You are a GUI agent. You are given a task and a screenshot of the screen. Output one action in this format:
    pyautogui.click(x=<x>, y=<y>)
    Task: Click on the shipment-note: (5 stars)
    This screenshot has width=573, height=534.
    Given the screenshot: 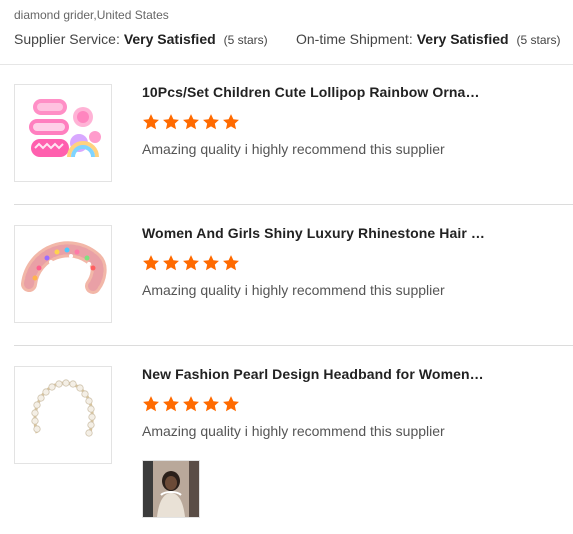 What is the action you would take?
    pyautogui.click(x=538, y=40)
    